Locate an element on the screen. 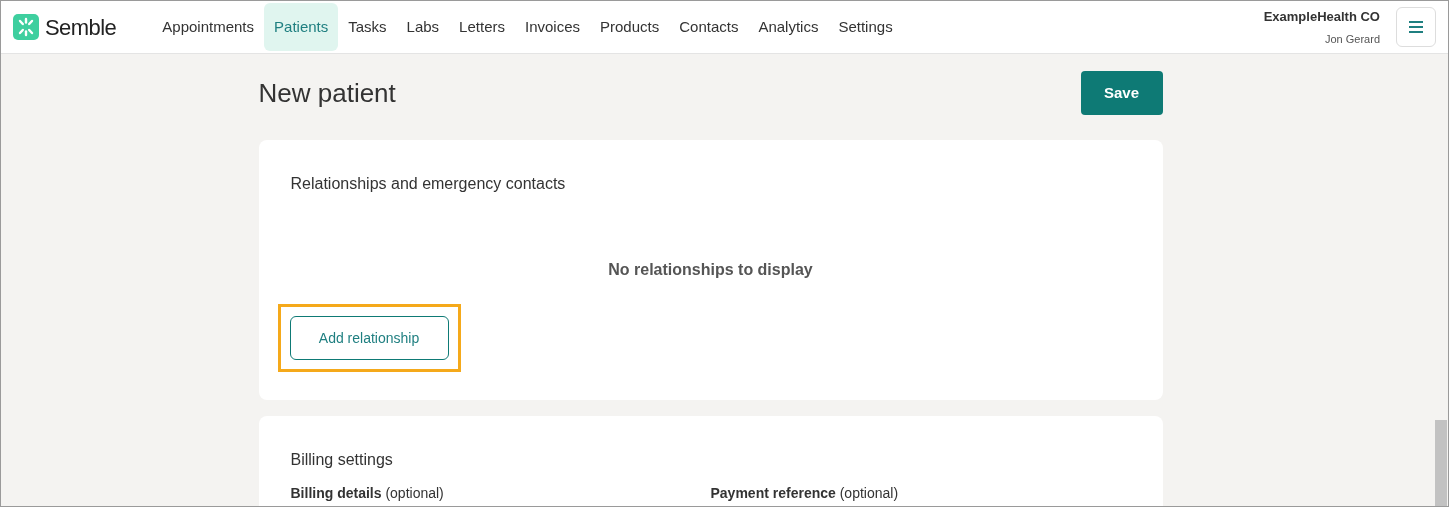 This screenshot has width=1449, height=507. nav-tab: Settings is located at coordinates (865, 27).